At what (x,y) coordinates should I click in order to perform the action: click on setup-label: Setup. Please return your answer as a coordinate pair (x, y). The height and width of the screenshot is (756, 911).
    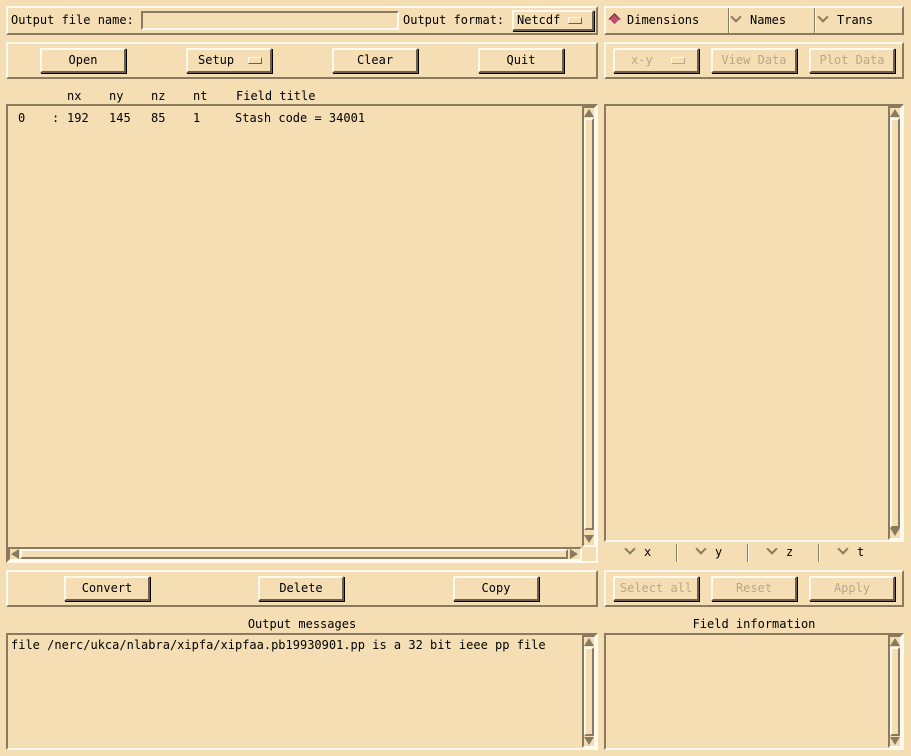
    Looking at the image, I should click on (216, 60).